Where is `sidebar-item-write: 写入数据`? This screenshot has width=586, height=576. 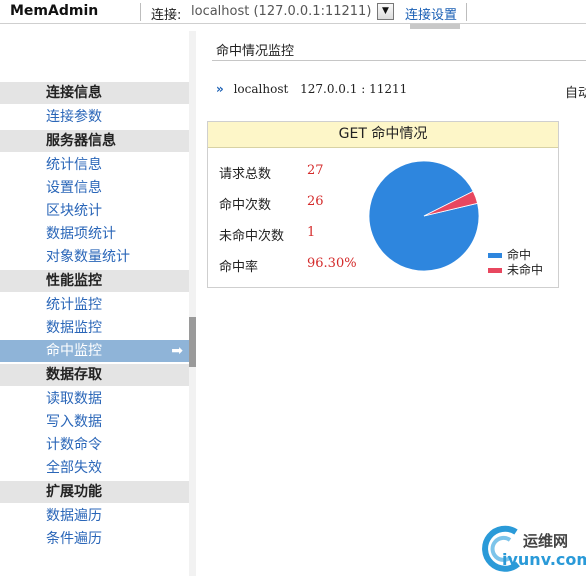
sidebar-item-write: 写入数据 is located at coordinates (94, 422).